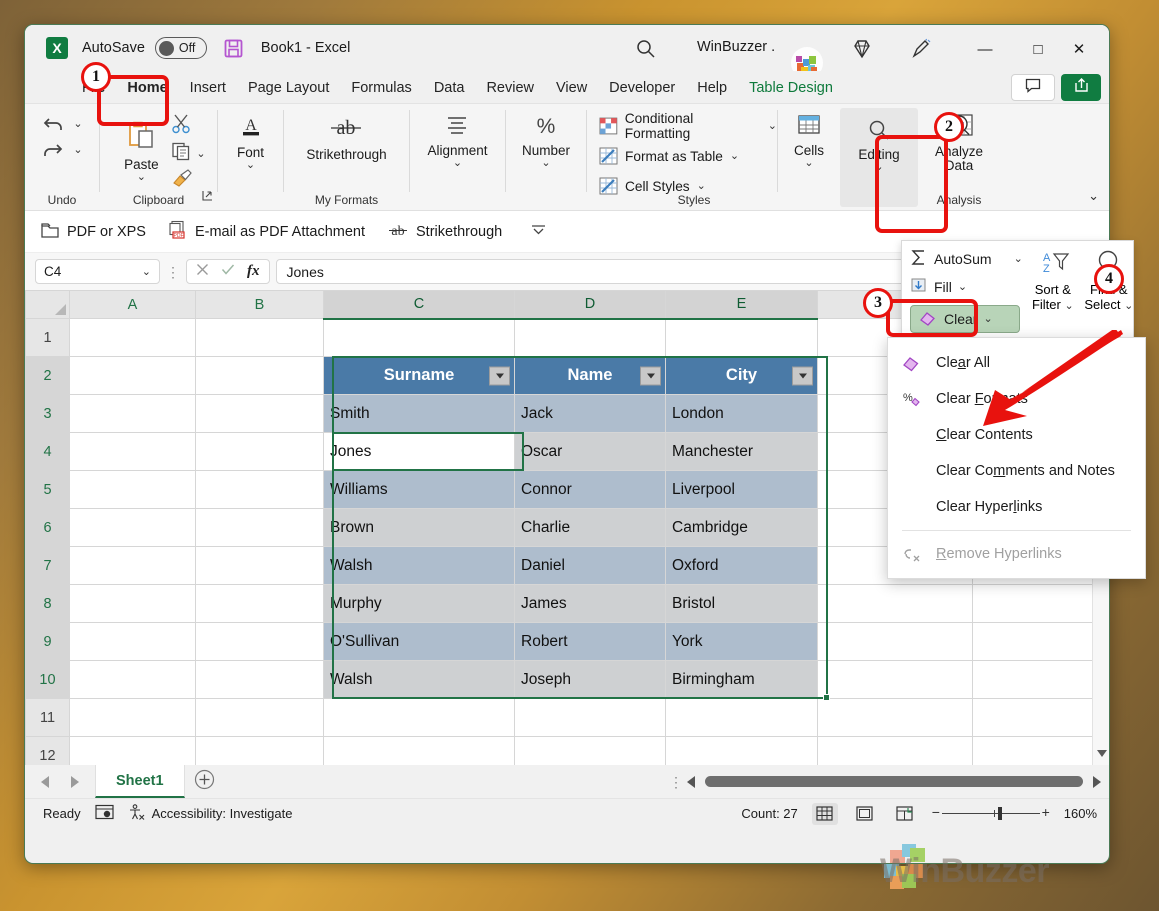  What do you see at coordinates (457, 163) in the screenshot?
I see `alignment-chevron-down-icon: ⌄` at bounding box center [457, 163].